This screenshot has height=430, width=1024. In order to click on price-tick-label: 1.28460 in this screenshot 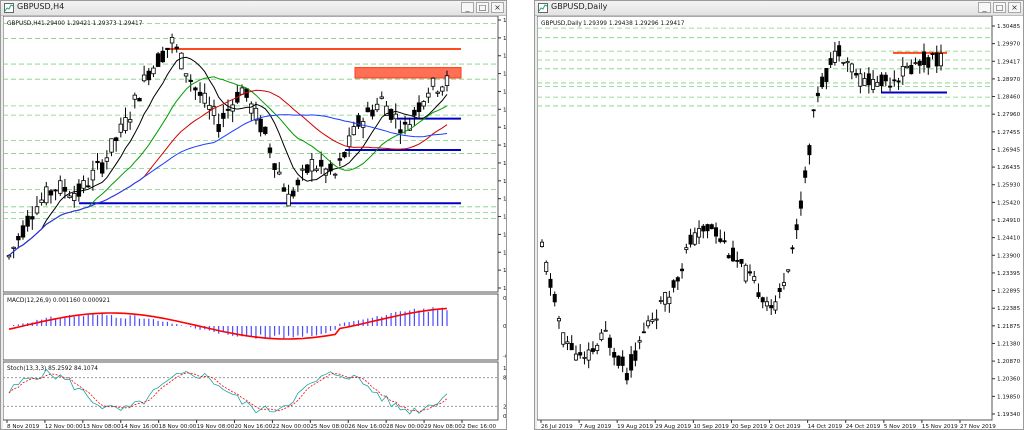, I will do `click(1009, 98)`.